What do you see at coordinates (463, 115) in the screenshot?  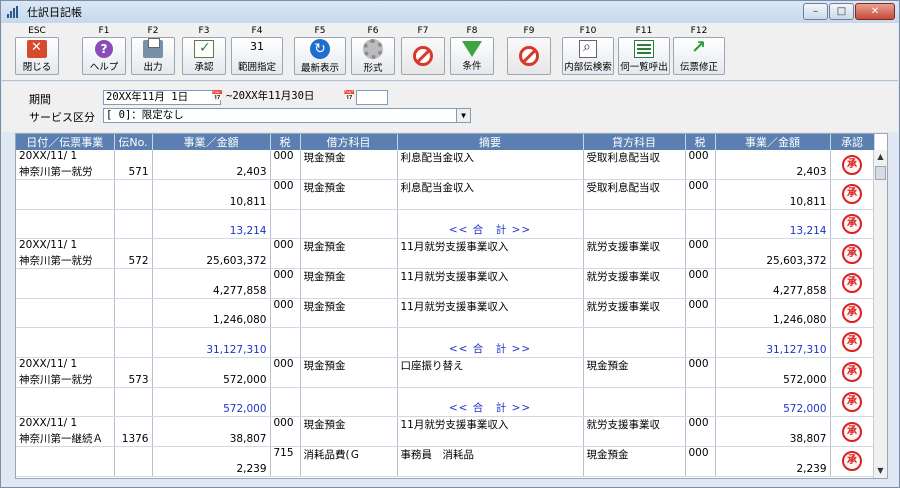 I see `chevron-down-icon: ▼` at bounding box center [463, 115].